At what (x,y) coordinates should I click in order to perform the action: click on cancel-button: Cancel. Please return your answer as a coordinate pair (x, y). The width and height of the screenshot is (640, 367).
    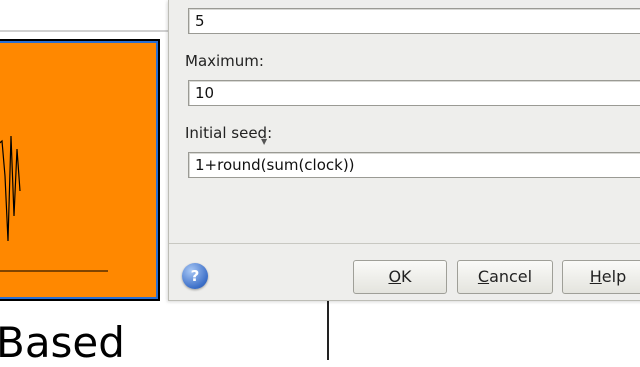
    Looking at the image, I should click on (505, 277).